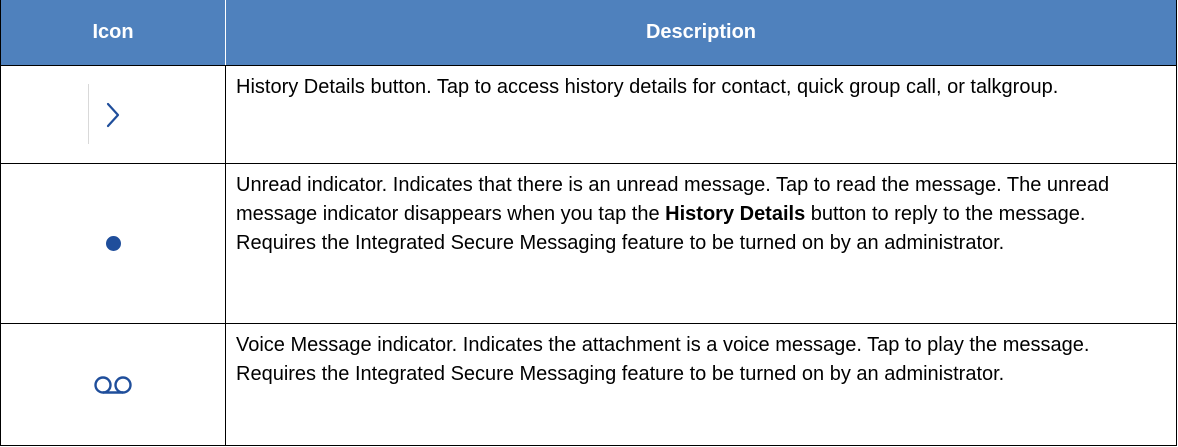  Describe the element at coordinates (88, 114) in the screenshot. I see `divider-line` at that location.